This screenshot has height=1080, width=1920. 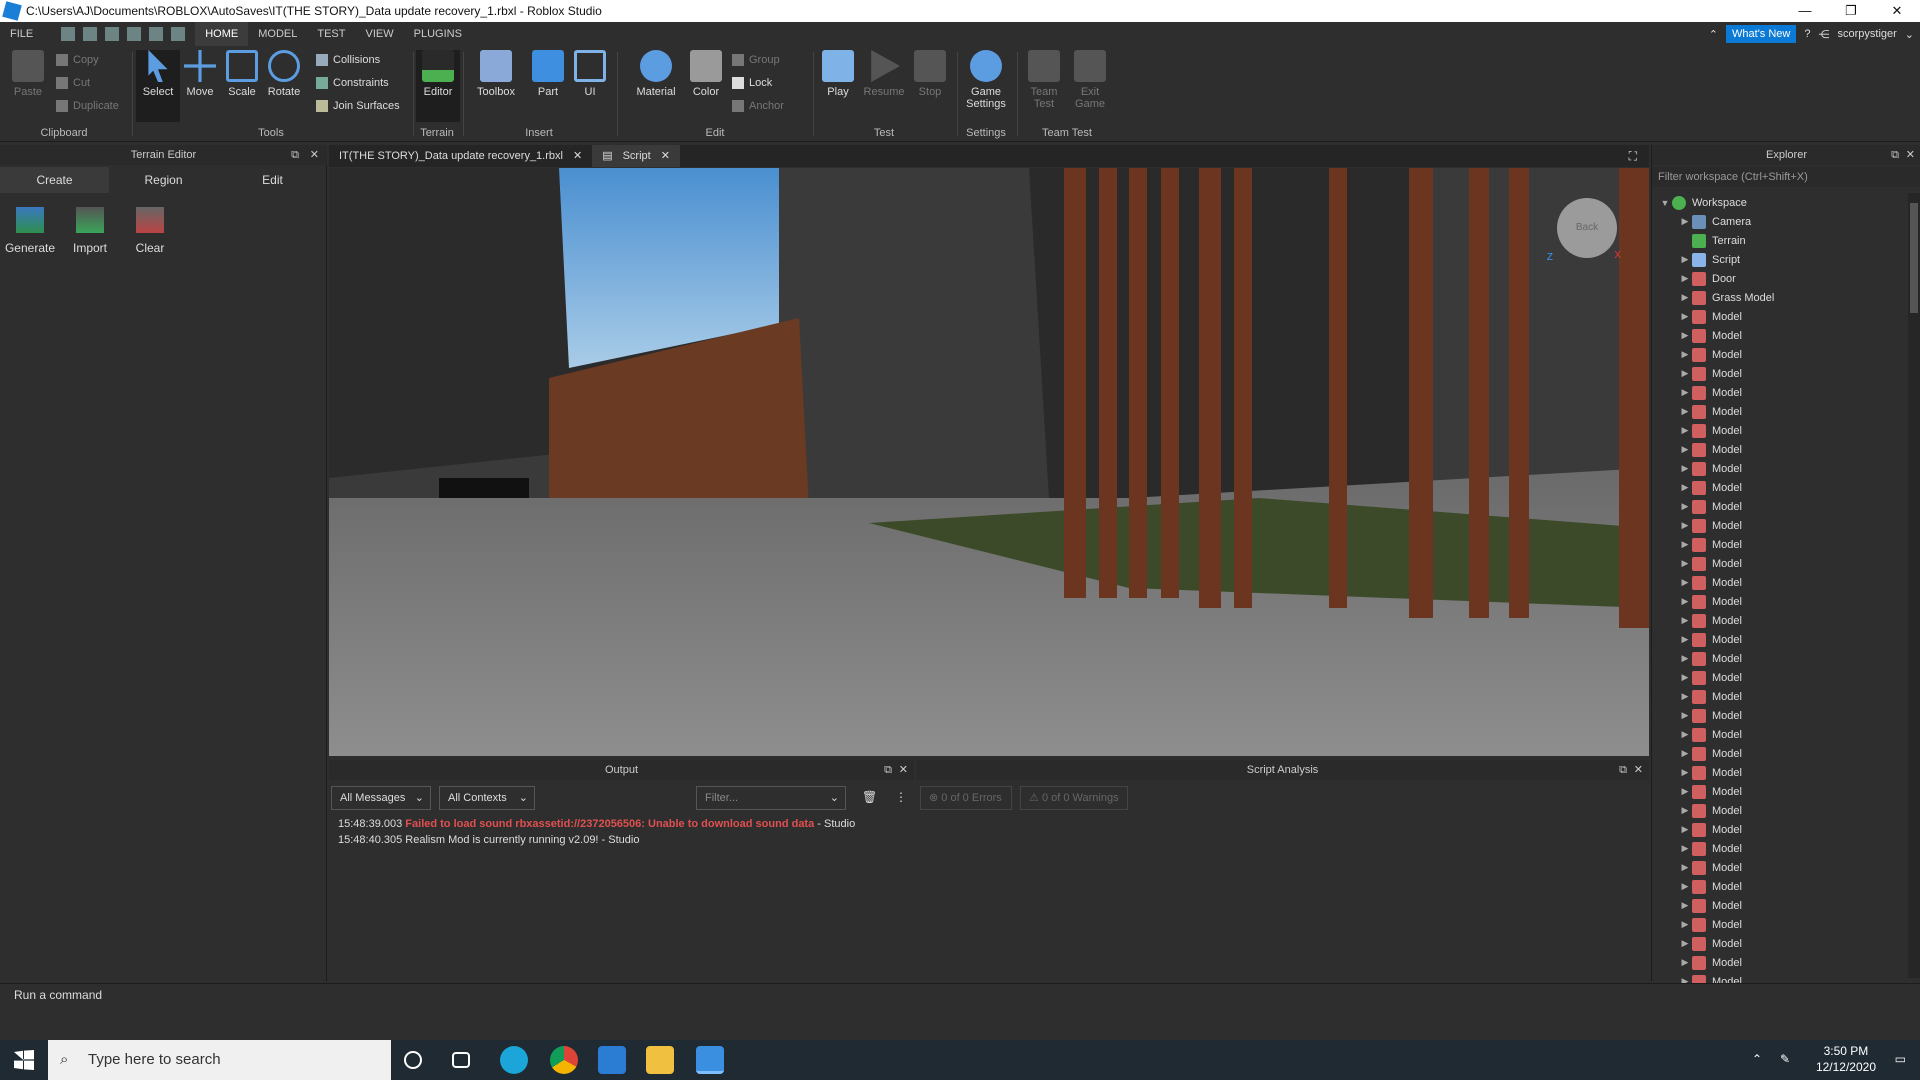 I want to click on anchor-button: Anchor, so click(x=758, y=106).